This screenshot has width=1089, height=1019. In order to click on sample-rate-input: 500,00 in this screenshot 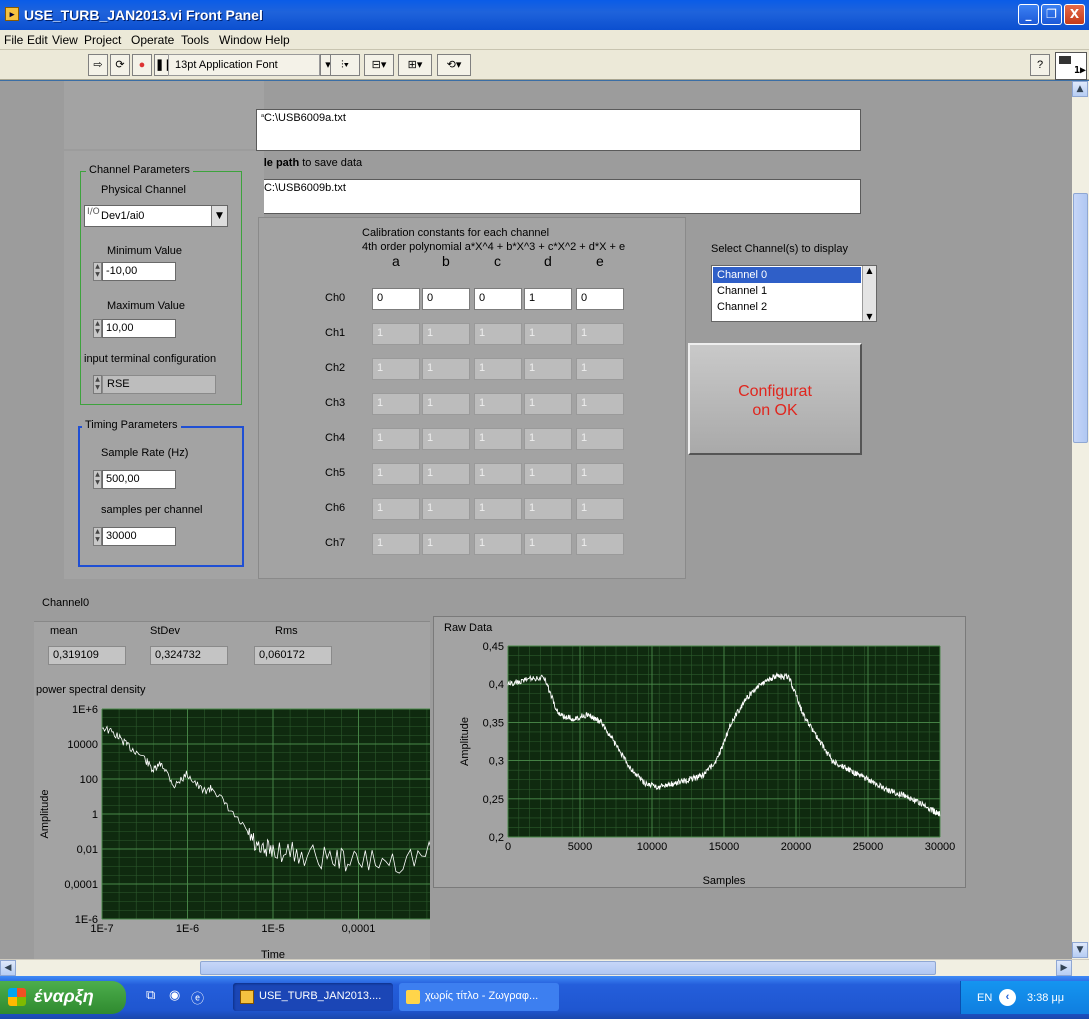, I will do `click(139, 479)`.